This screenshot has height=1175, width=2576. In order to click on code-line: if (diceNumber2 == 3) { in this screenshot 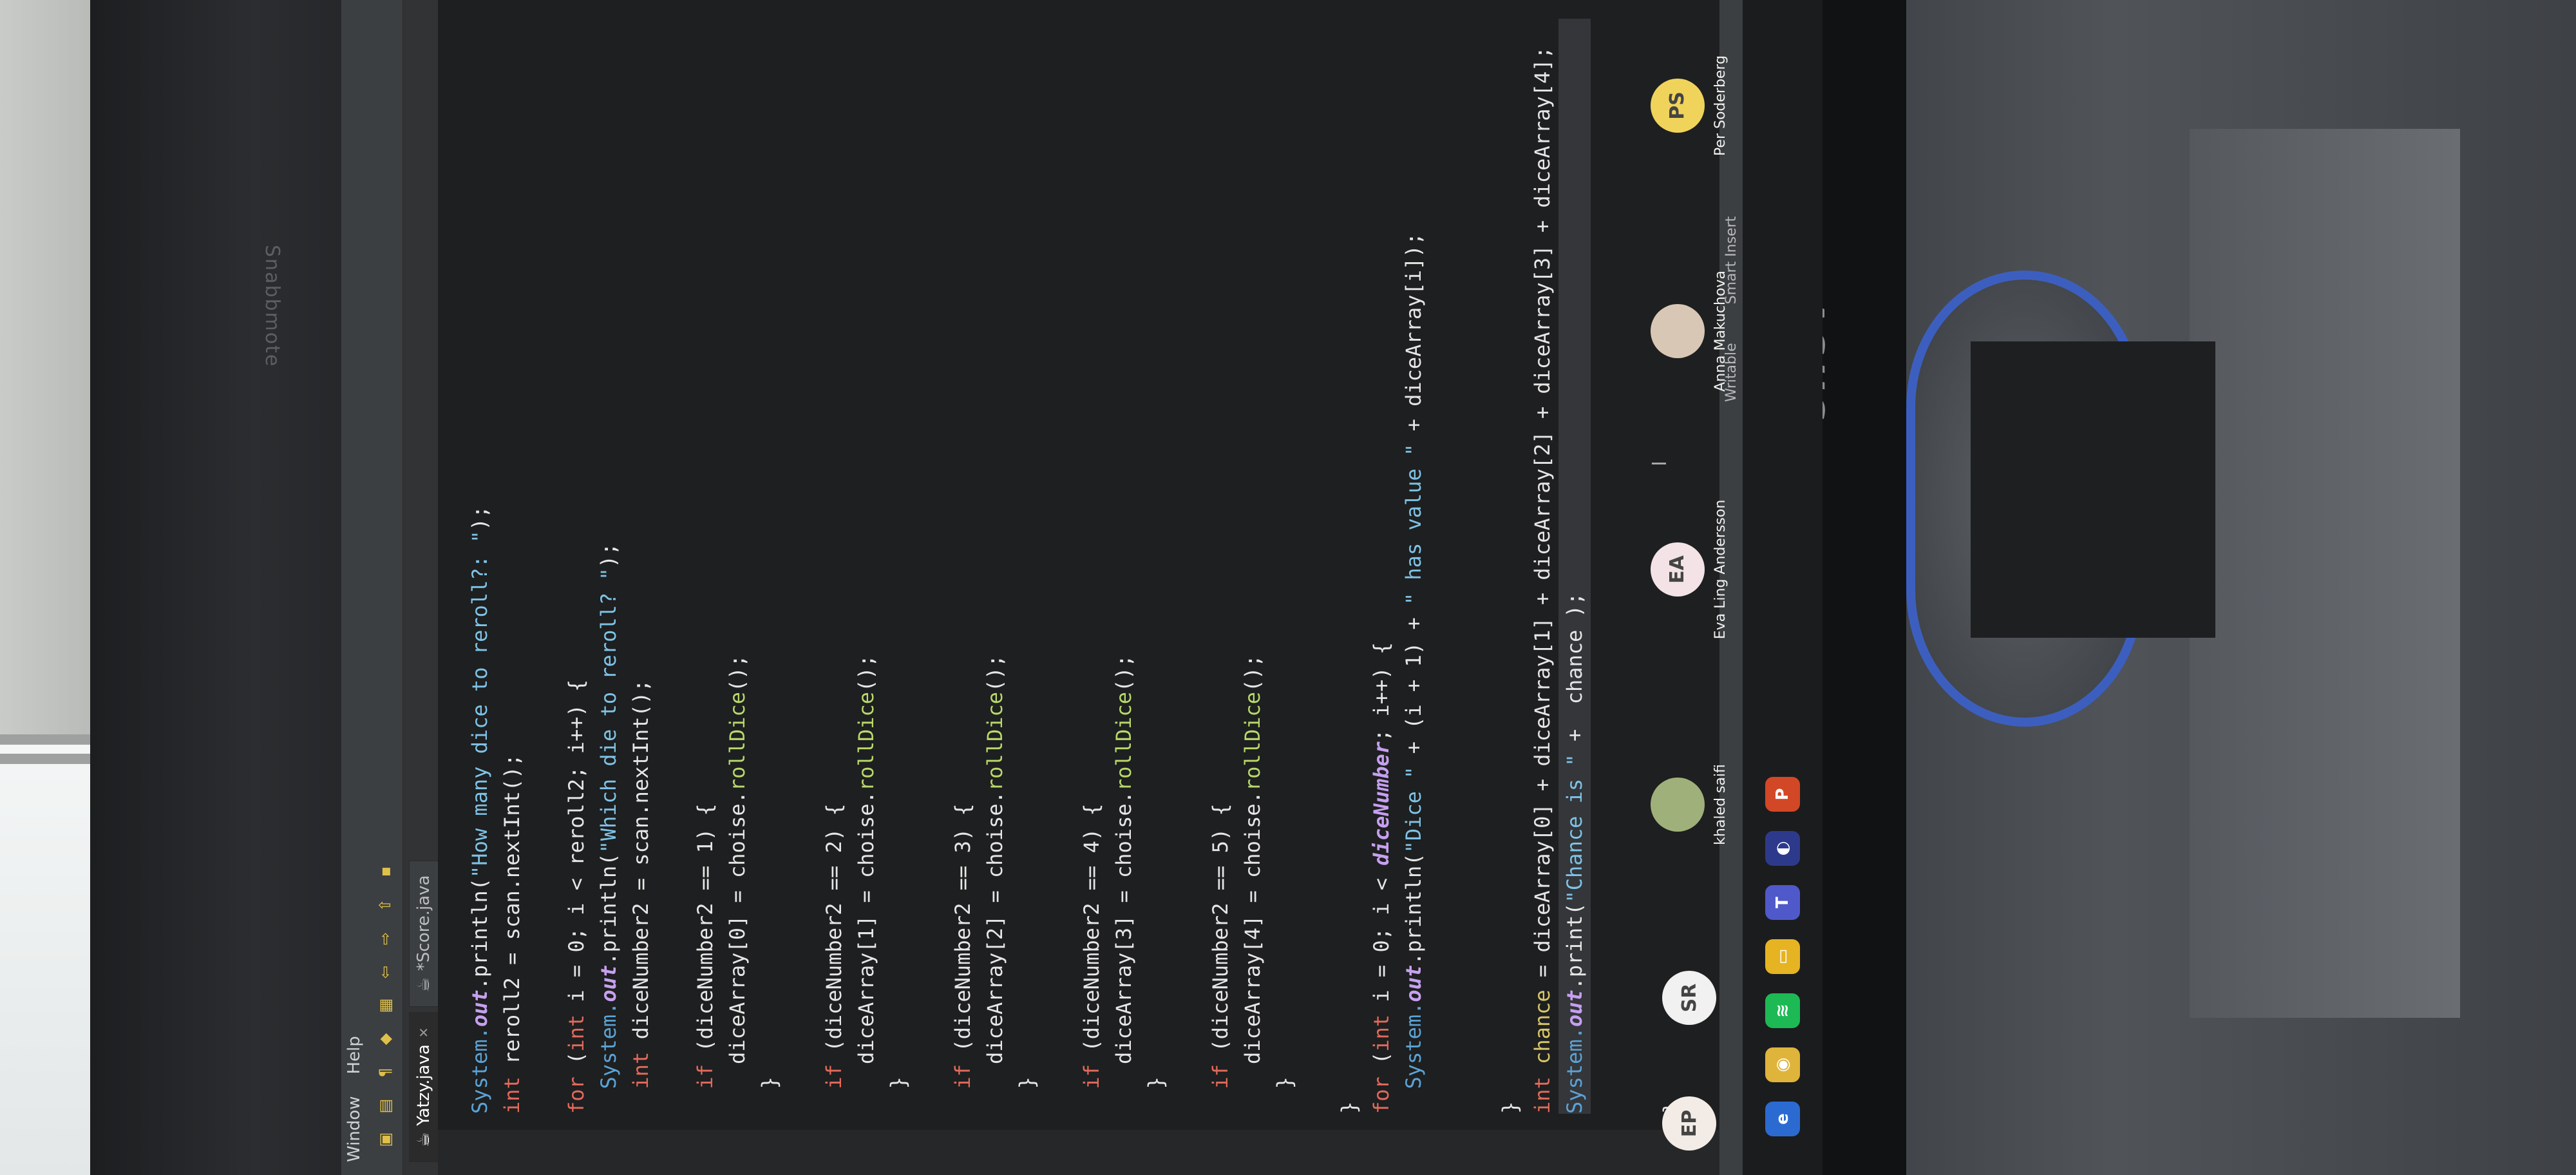, I will do `click(963, 566)`.